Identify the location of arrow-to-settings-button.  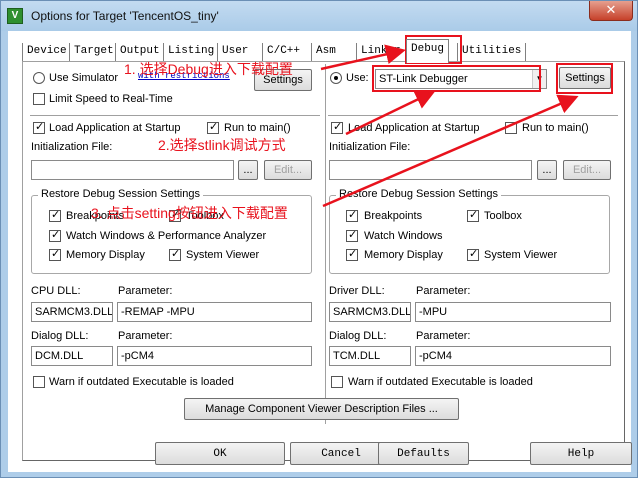
(450, 151).